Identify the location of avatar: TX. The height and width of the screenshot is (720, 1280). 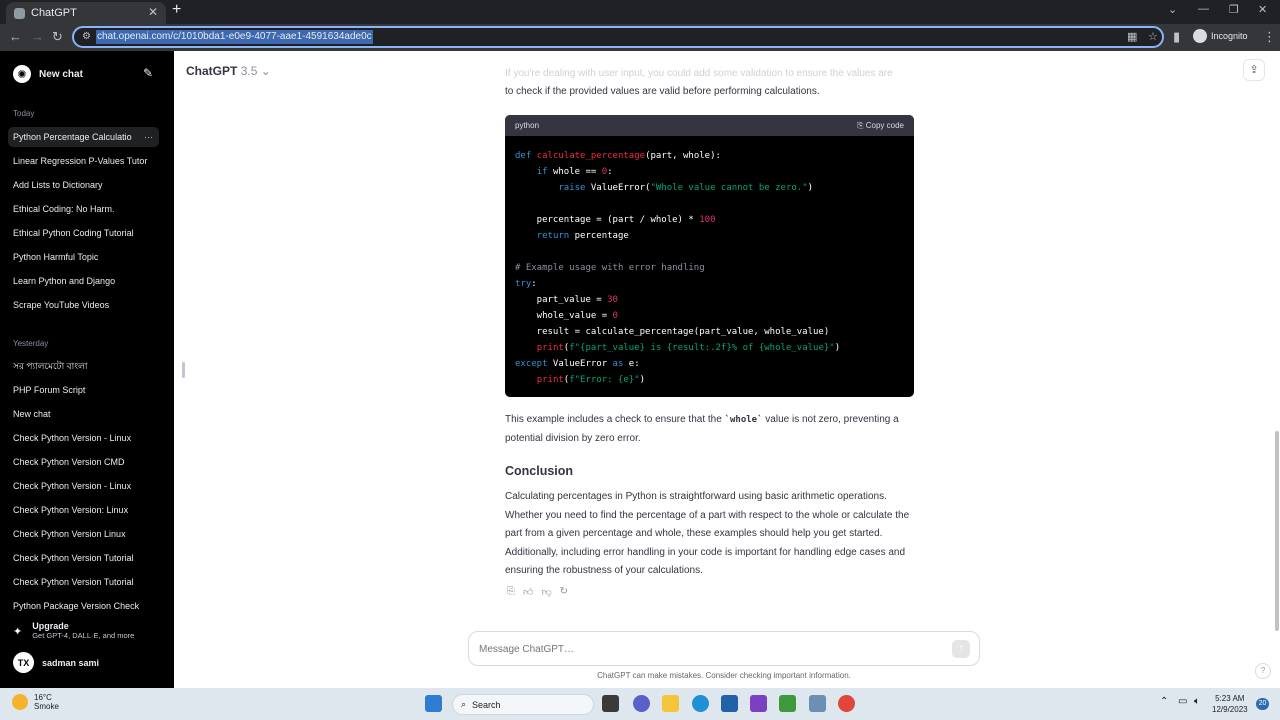
(23, 662).